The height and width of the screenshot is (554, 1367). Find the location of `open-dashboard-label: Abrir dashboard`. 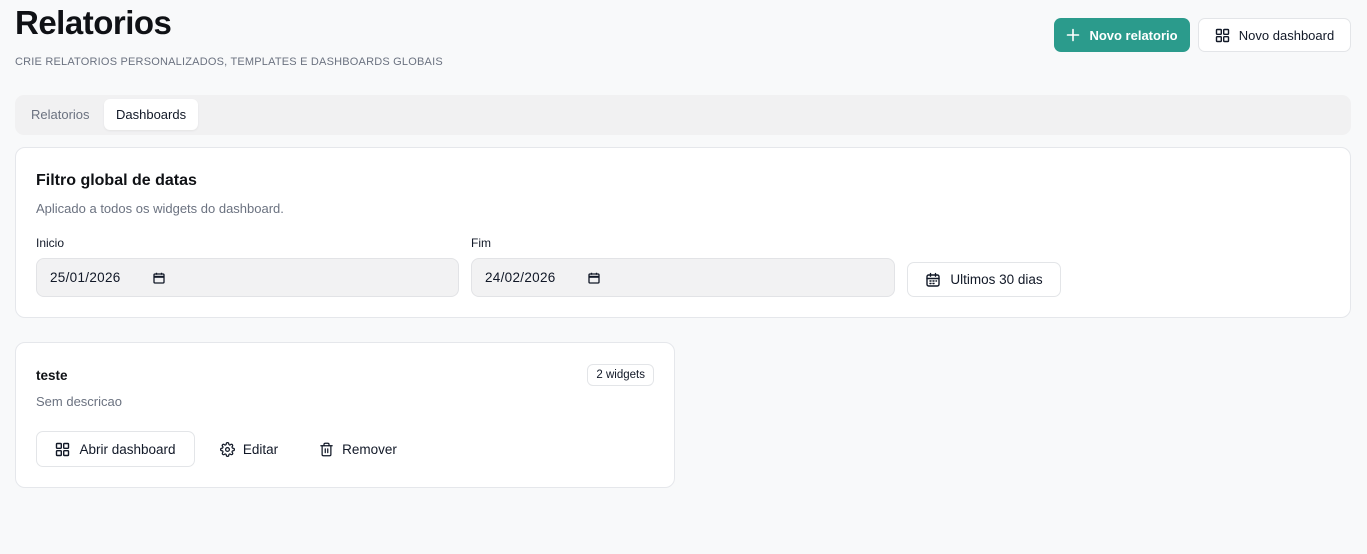

open-dashboard-label: Abrir dashboard is located at coordinates (127, 449).